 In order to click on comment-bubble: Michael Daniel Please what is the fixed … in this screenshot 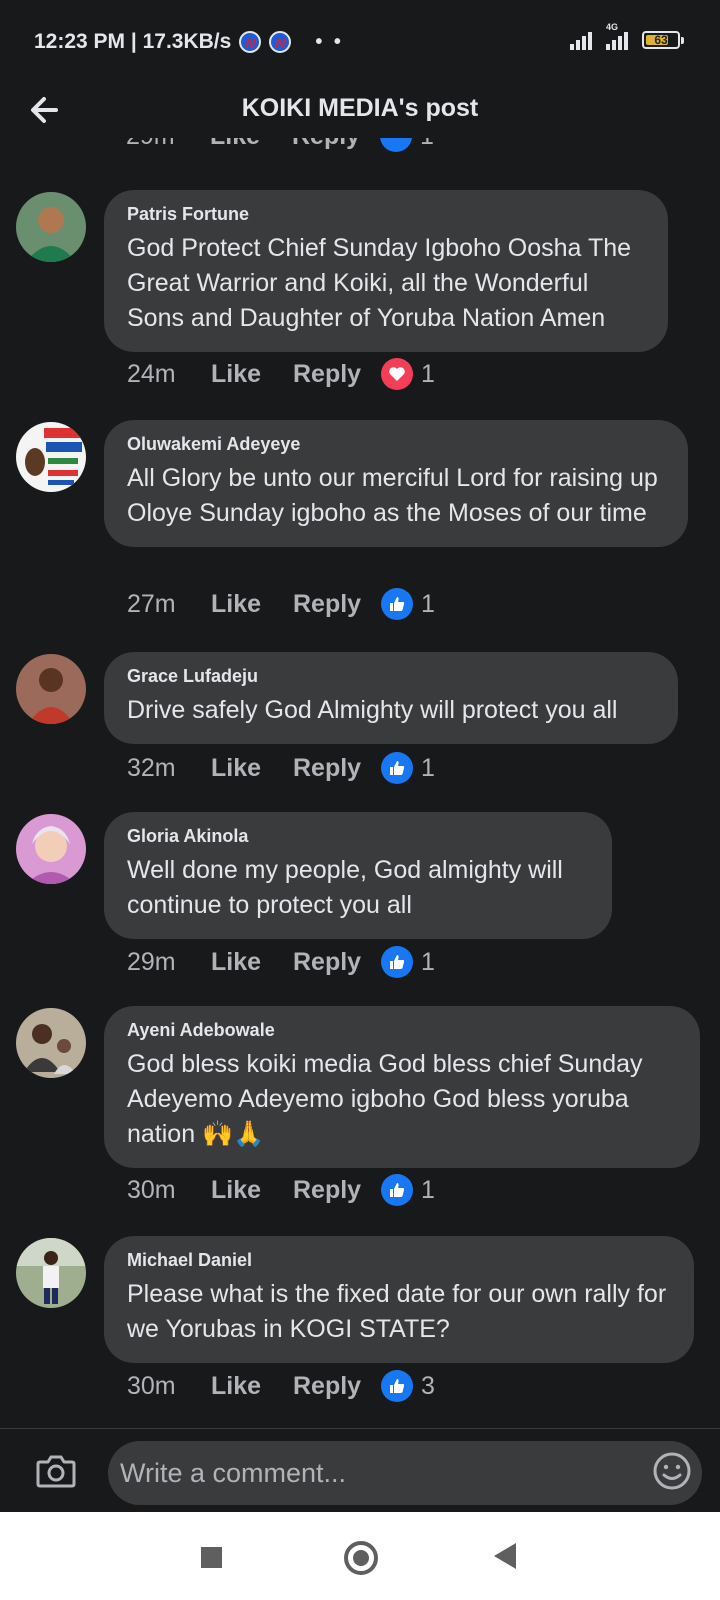, I will do `click(399, 1299)`.